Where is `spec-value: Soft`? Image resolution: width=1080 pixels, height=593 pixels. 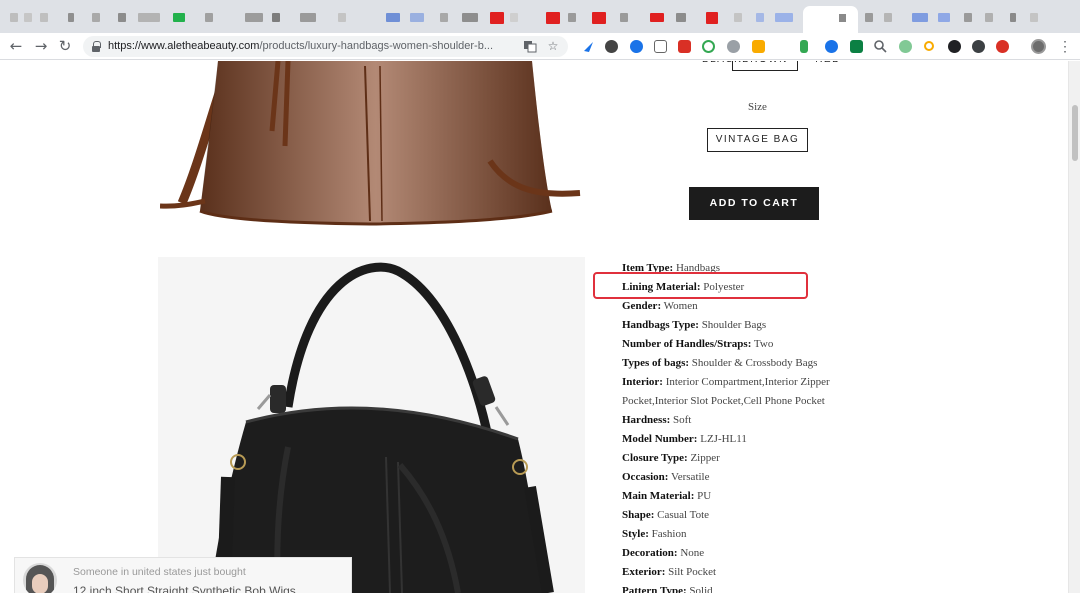
spec-value: Soft is located at coordinates (681, 420).